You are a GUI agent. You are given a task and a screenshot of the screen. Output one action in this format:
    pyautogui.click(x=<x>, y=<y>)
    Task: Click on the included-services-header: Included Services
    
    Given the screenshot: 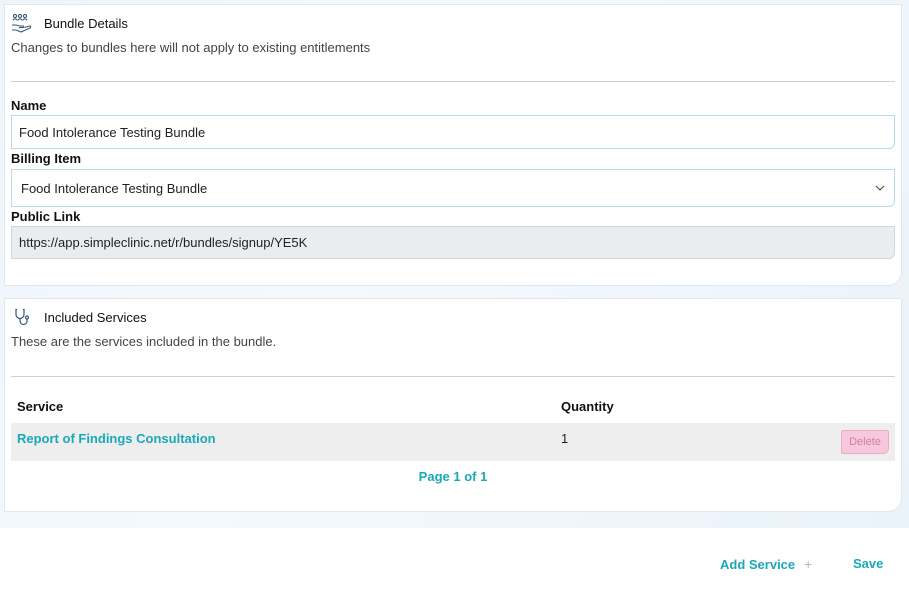 What is the action you would take?
    pyautogui.click(x=79, y=317)
    